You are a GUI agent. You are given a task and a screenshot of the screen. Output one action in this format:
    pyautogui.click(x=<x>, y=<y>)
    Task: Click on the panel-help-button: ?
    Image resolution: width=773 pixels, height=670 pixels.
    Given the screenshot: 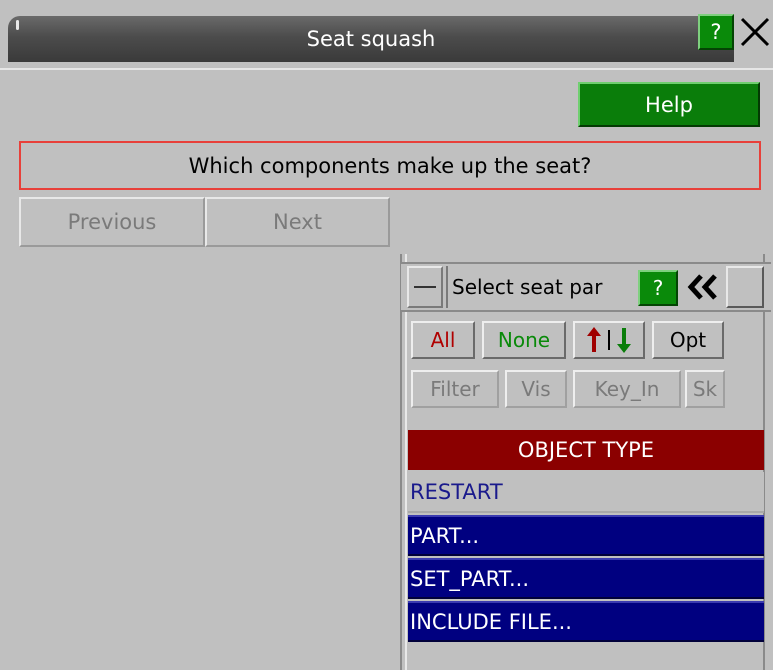 What is the action you would take?
    pyautogui.click(x=658, y=288)
    